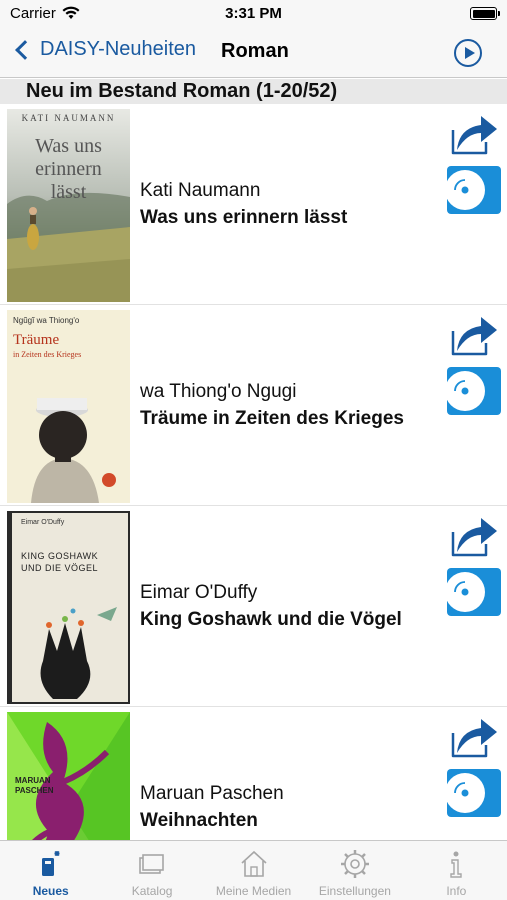 This screenshot has height=900, width=507. What do you see at coordinates (50, 891) in the screenshot?
I see `tab-label: Neues` at bounding box center [50, 891].